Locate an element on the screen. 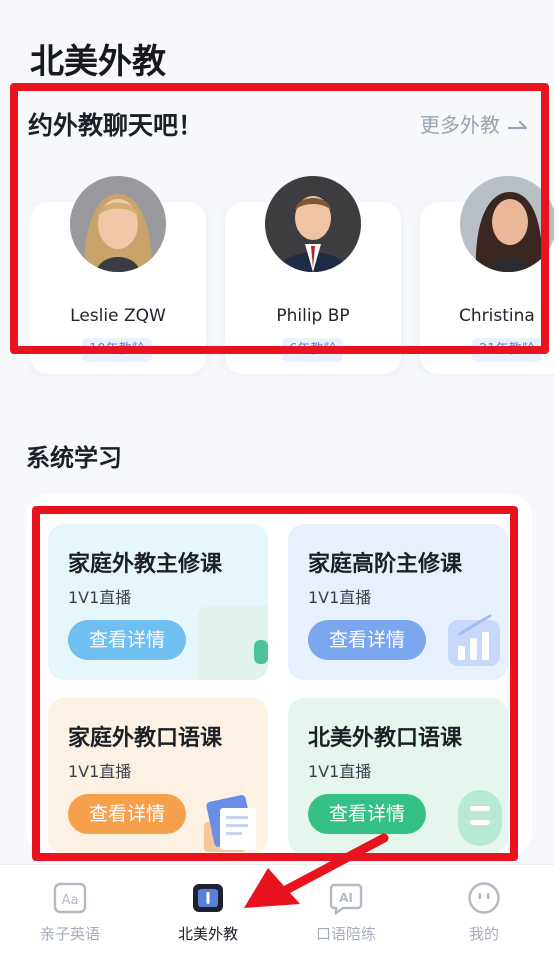 The height and width of the screenshot is (957, 554). svg-text: AI is located at coordinates (346, 898).